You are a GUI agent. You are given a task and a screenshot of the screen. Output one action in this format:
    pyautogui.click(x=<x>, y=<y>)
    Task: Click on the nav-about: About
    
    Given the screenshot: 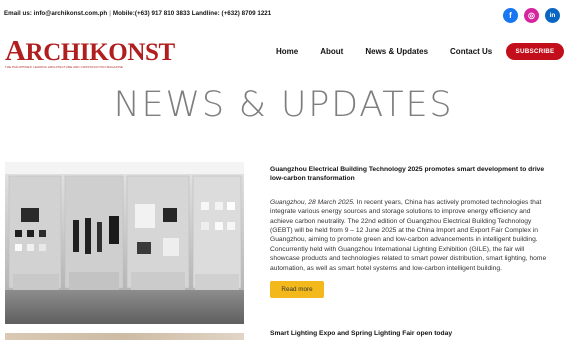 What is the action you would take?
    pyautogui.click(x=331, y=51)
    